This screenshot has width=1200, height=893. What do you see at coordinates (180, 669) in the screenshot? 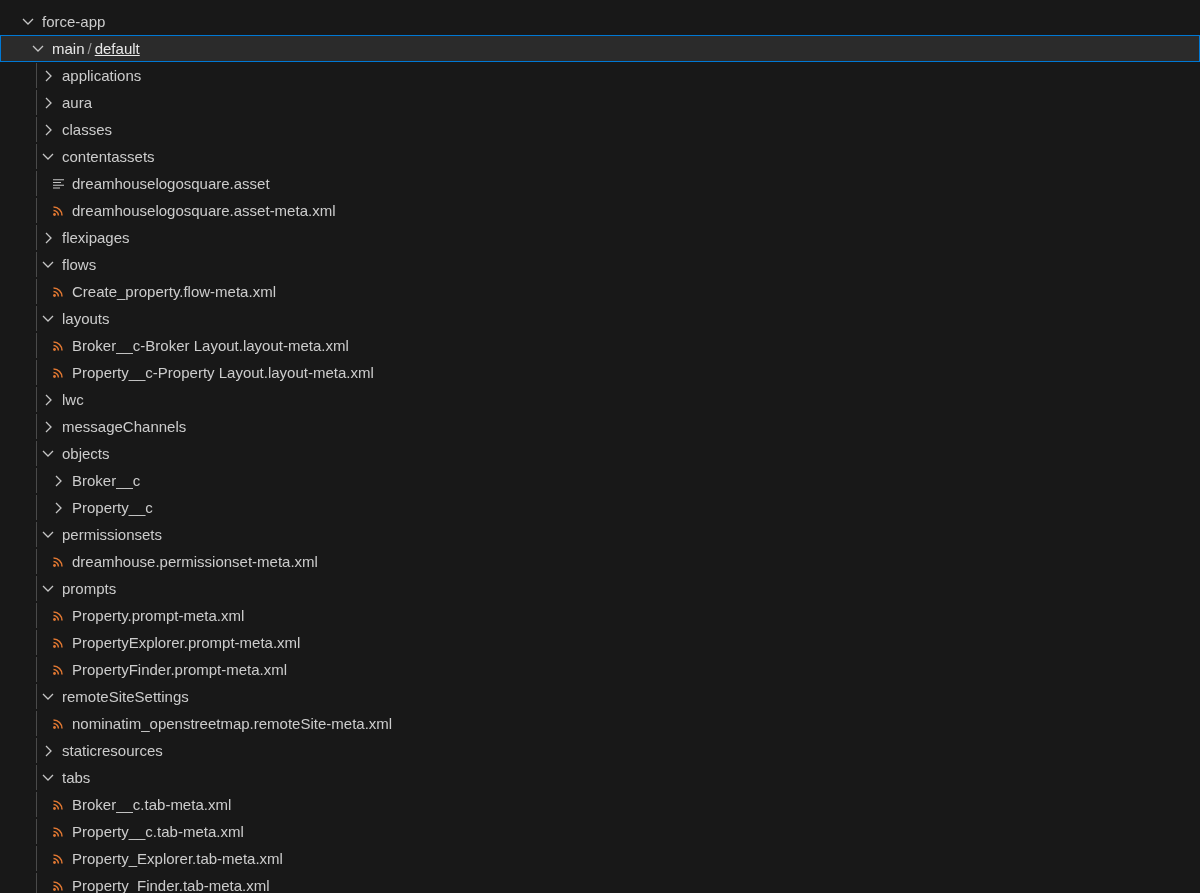
I see `file-name: PropertyFinder.prompt-meta.xml` at bounding box center [180, 669].